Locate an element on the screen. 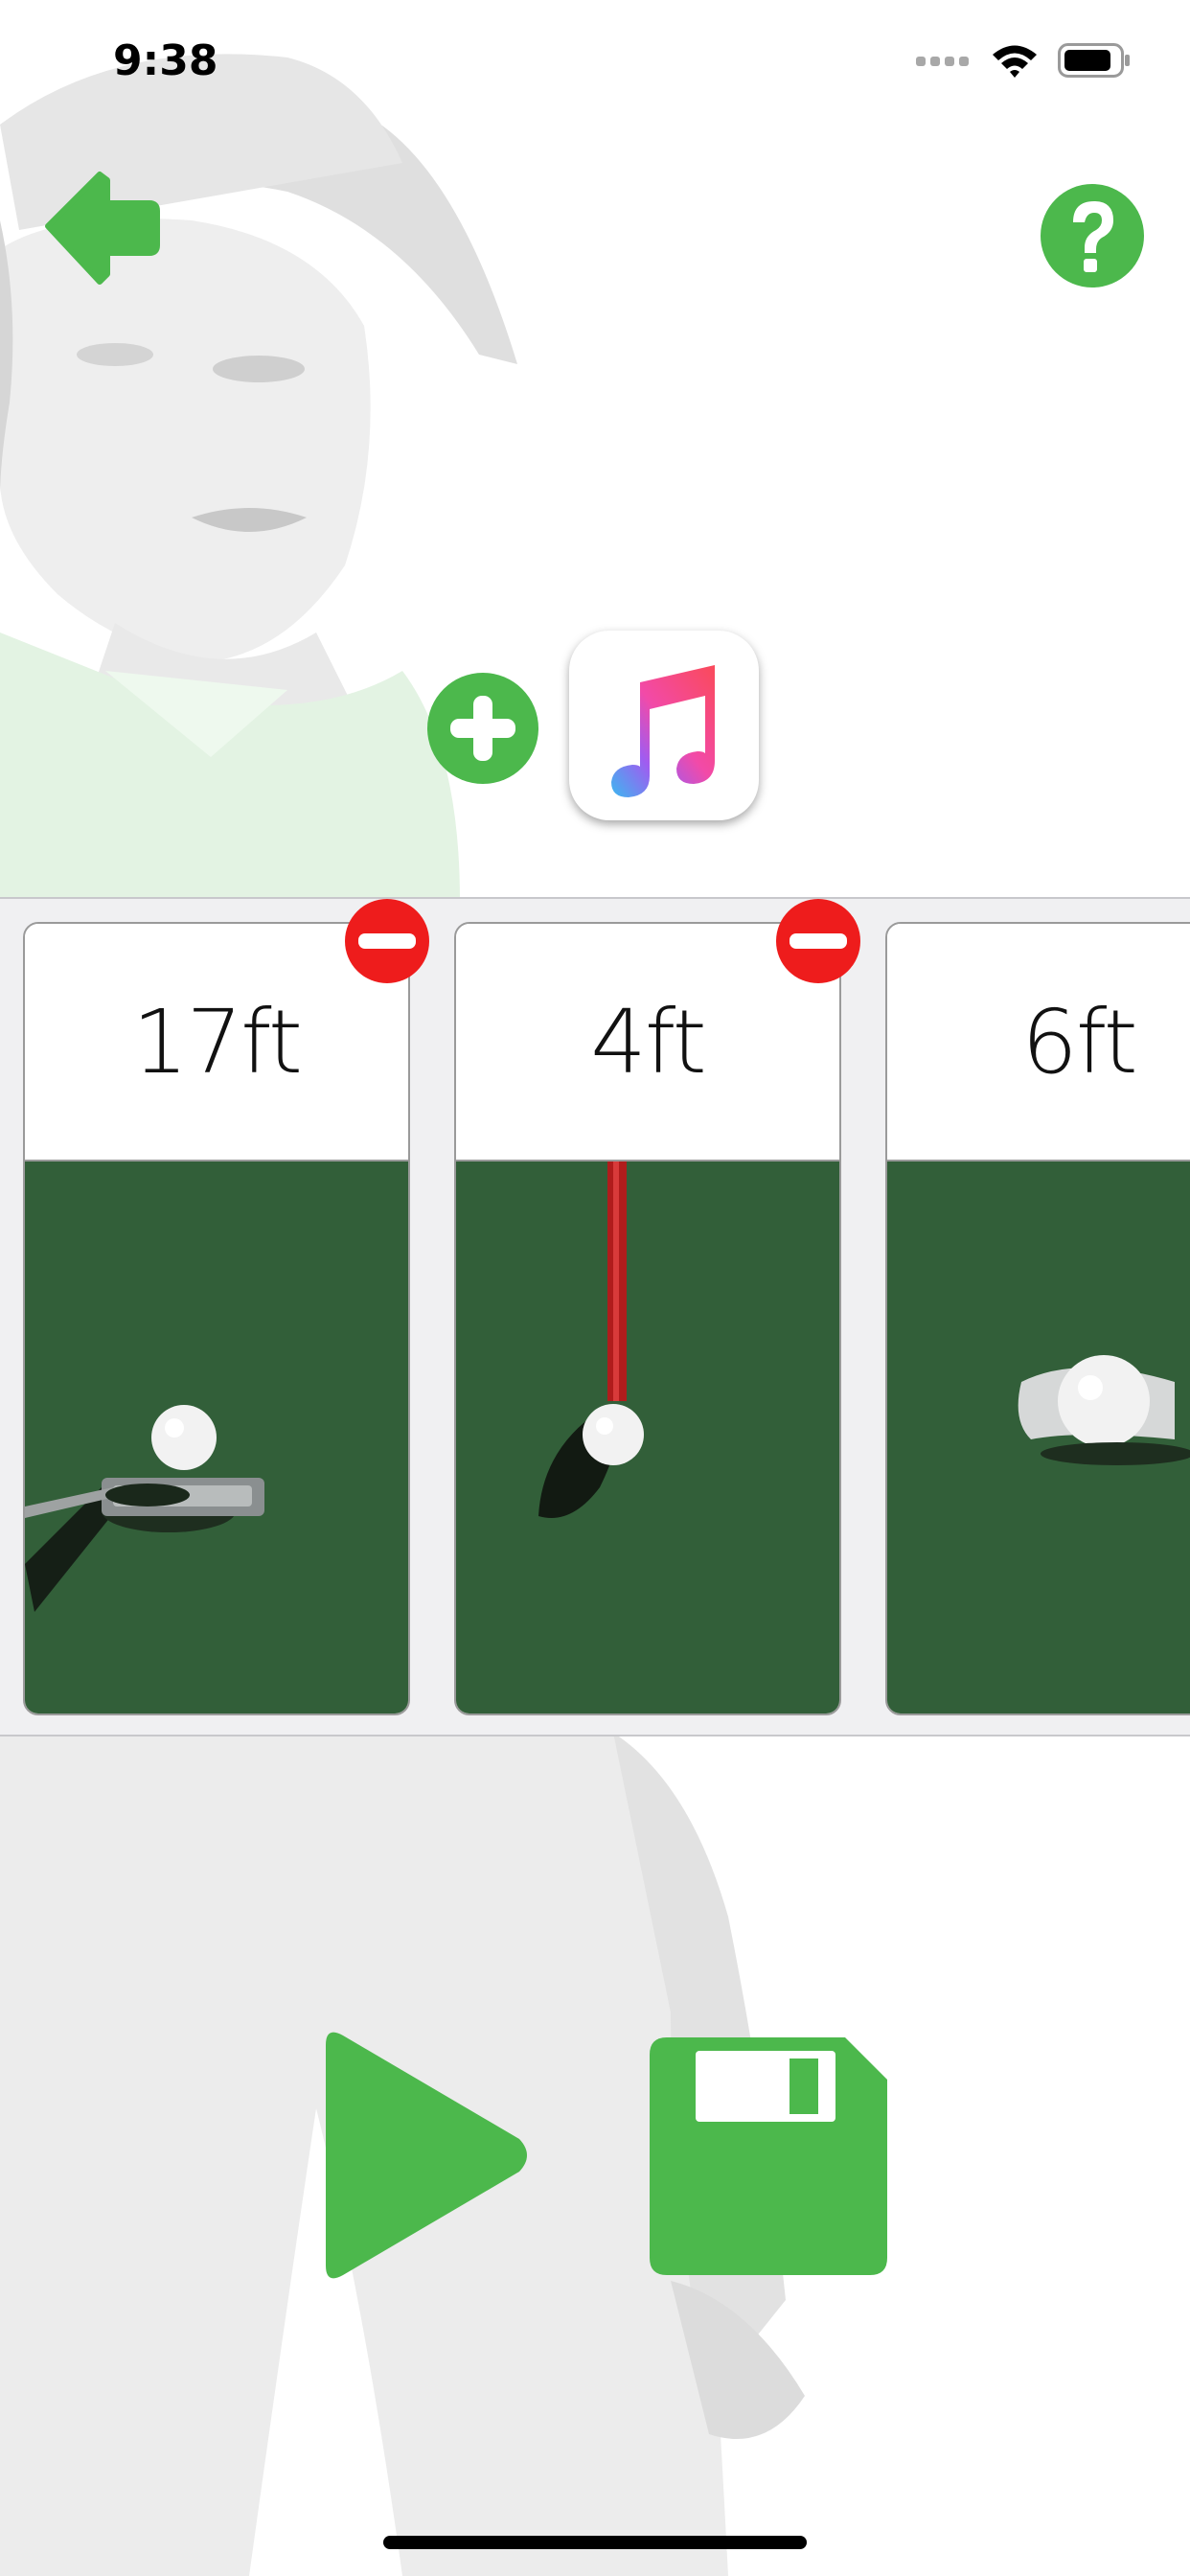 This screenshot has height=2576, width=1190. shot-card: 4ft is located at coordinates (648, 1318).